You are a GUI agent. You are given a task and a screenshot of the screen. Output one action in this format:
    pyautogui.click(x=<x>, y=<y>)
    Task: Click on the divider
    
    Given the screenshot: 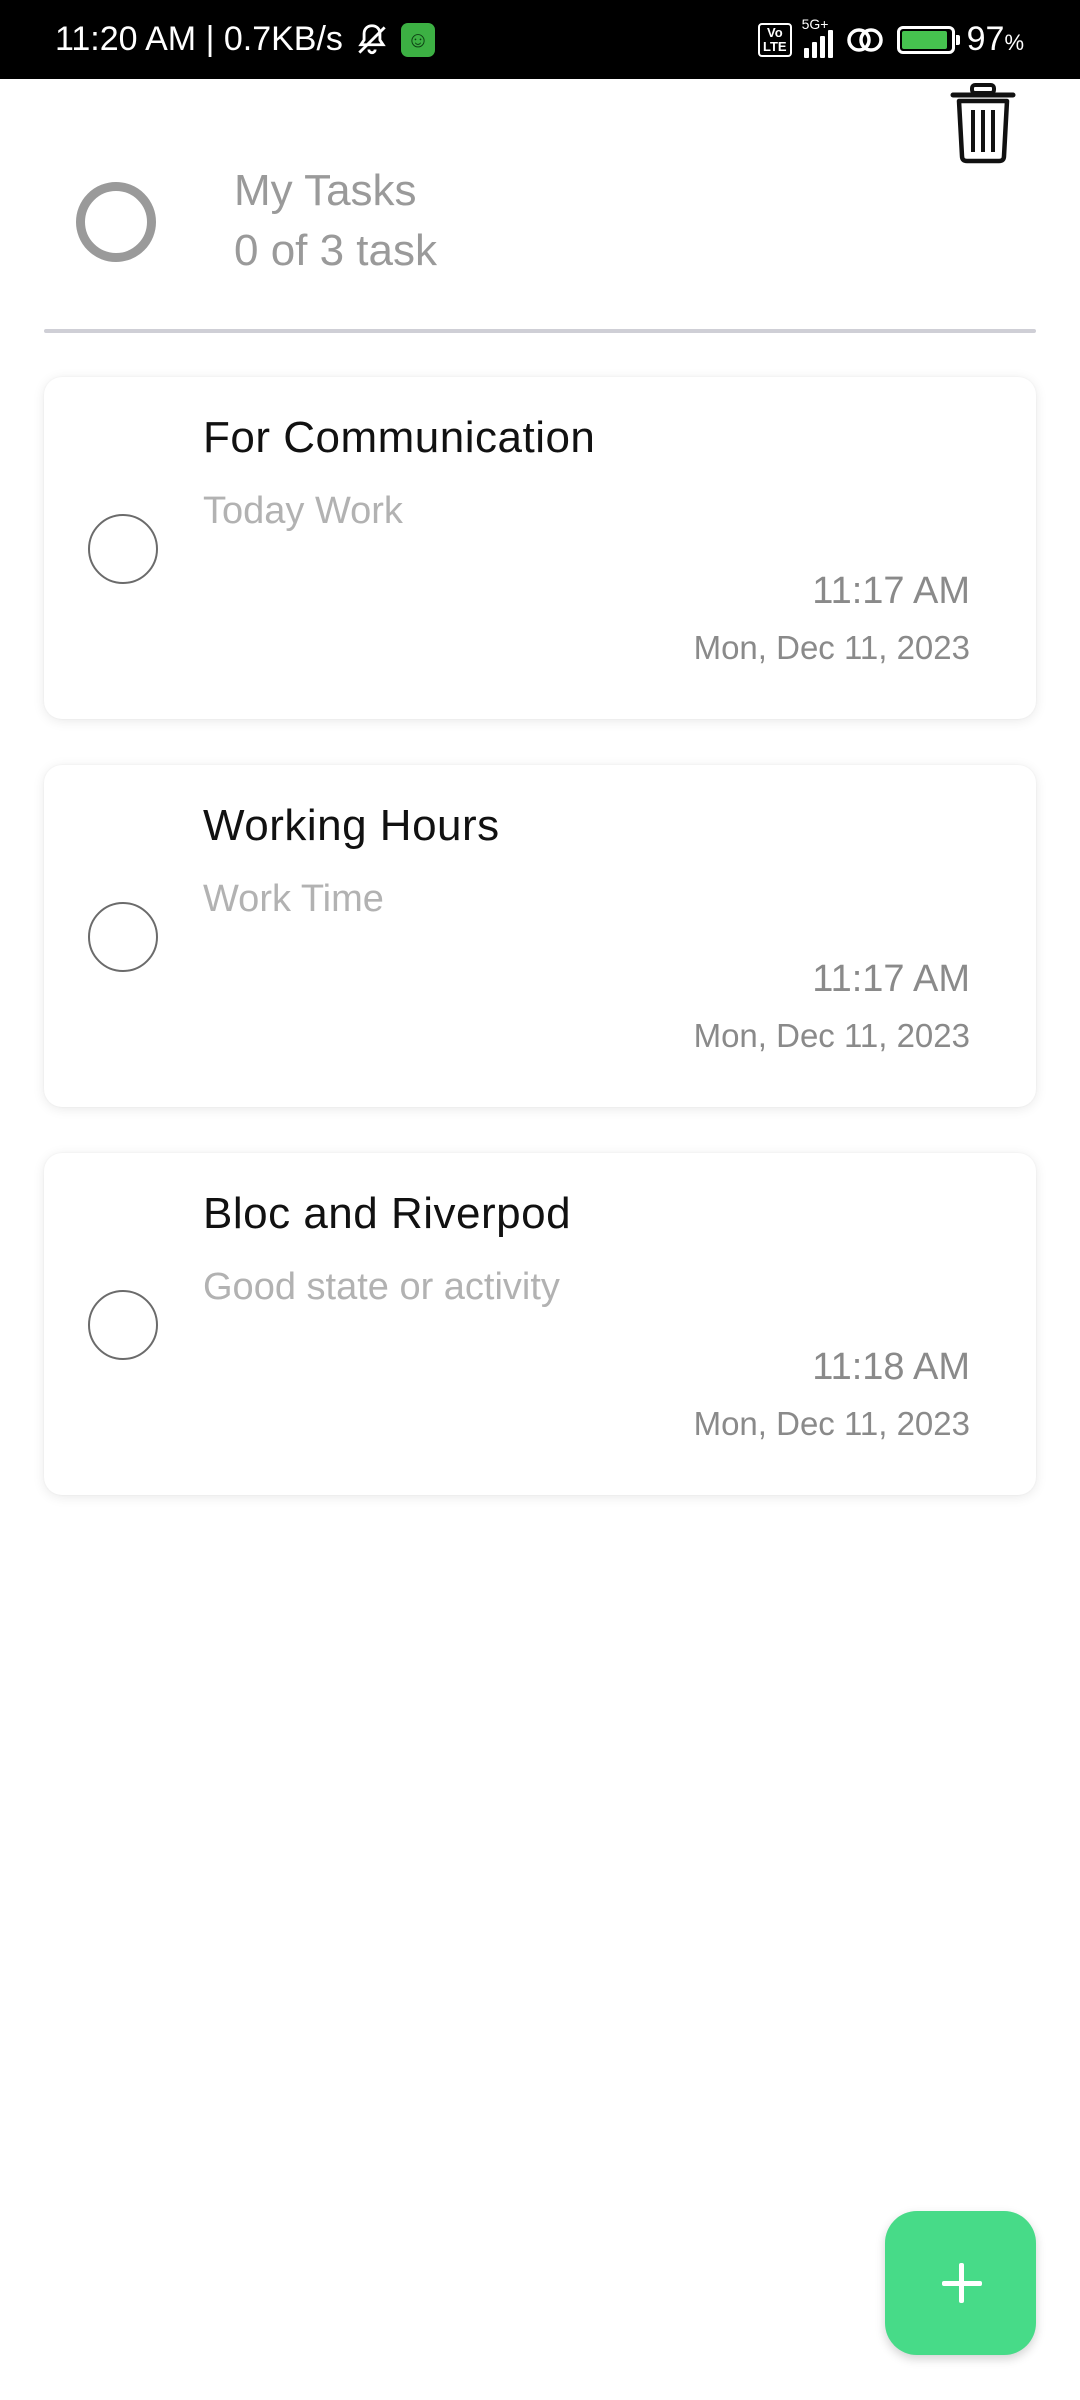 What is the action you would take?
    pyautogui.click(x=540, y=331)
    